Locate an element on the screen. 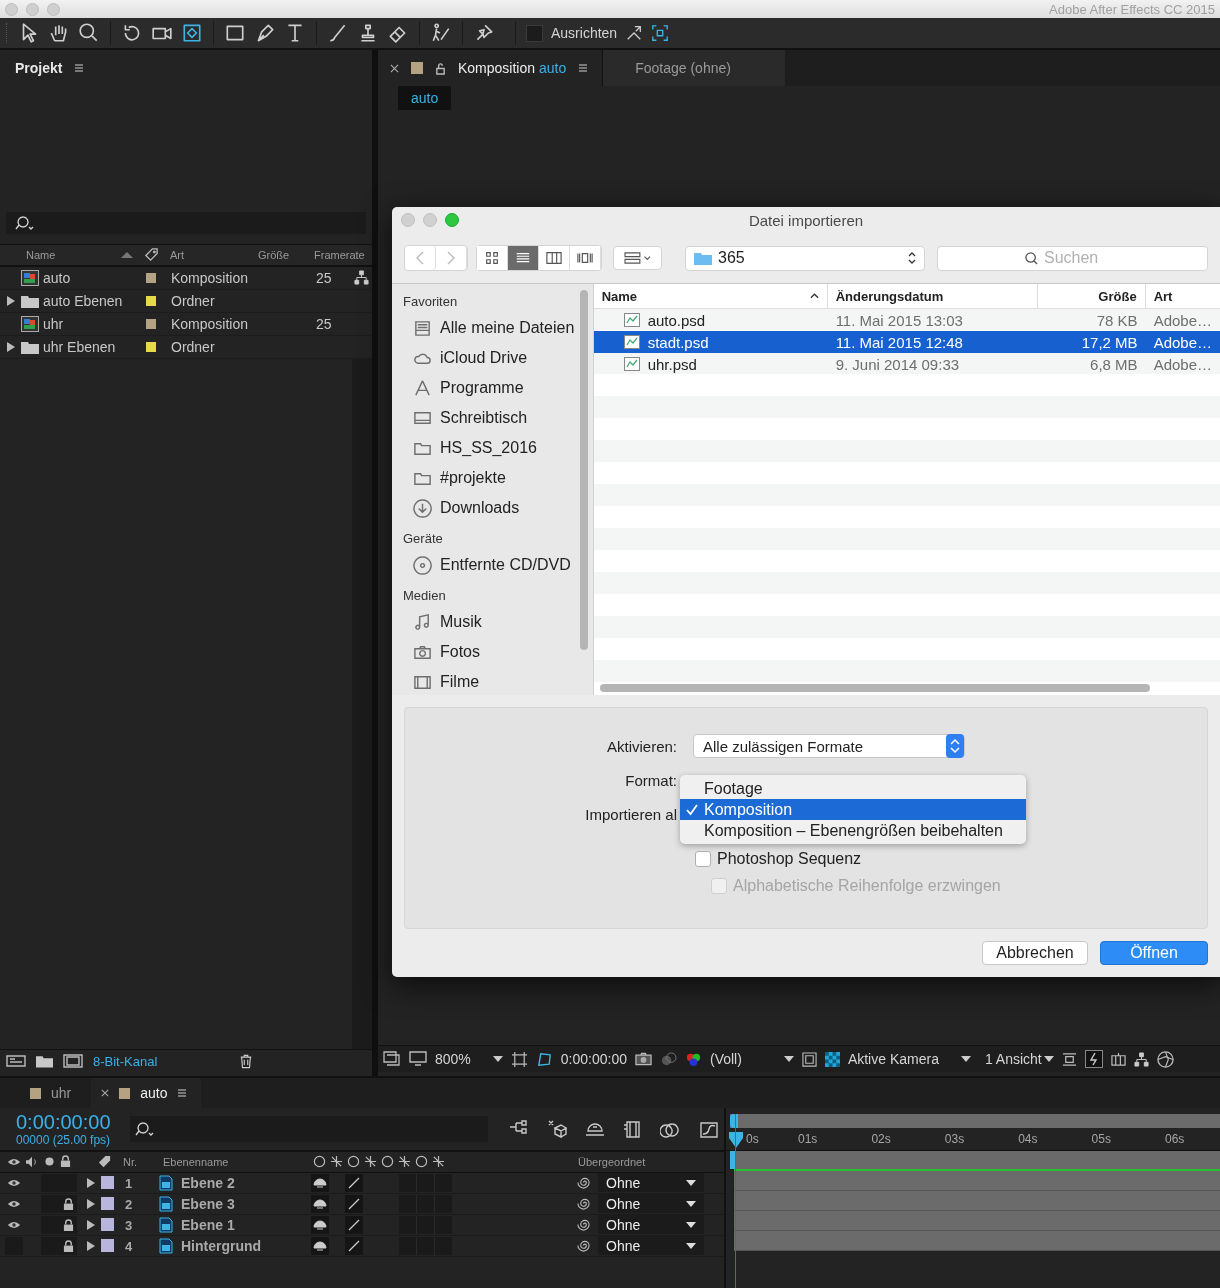 Image resolution: width=1220 pixels, height=1288 pixels. column-header: Name is located at coordinates (710, 296).